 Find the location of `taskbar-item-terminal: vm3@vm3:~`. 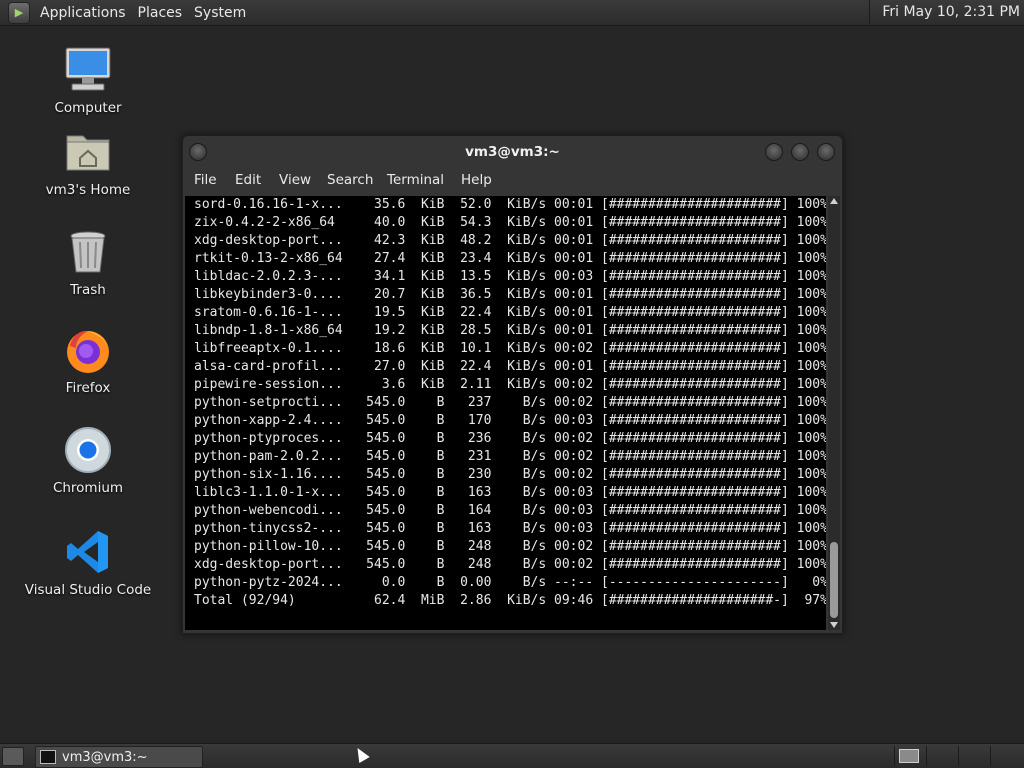

taskbar-item-terminal: vm3@vm3:~ is located at coordinates (119, 757).